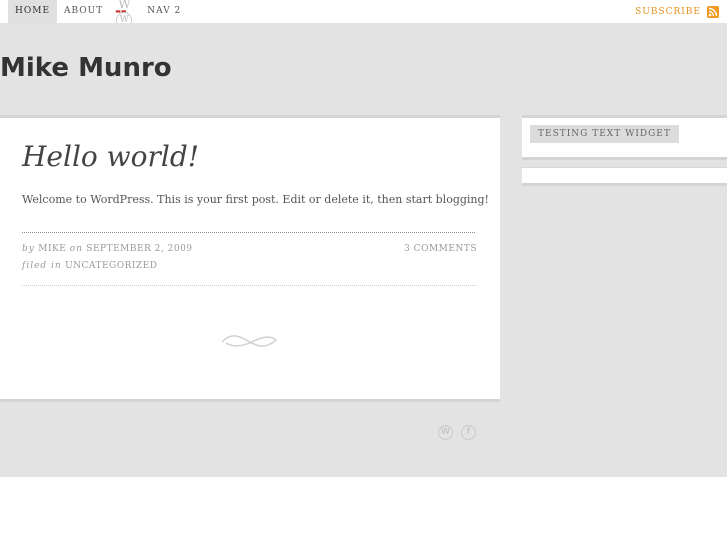 The width and height of the screenshot is (727, 545). Describe the element at coordinates (52, 249) in the screenshot. I see `author-link: MIKE` at that location.